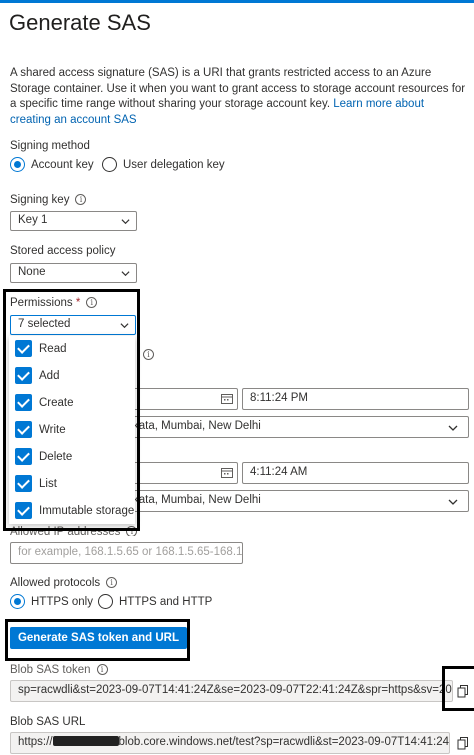 The height and width of the screenshot is (755, 474). Describe the element at coordinates (35, 742) in the screenshot. I see `blob-sas-url-prefix: https://` at that location.